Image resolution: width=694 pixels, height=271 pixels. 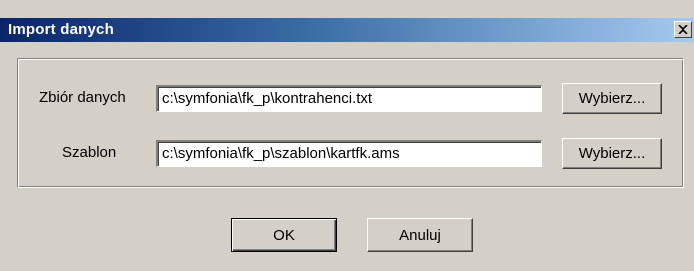 I want to click on window-title: Import danych, so click(x=61, y=29).